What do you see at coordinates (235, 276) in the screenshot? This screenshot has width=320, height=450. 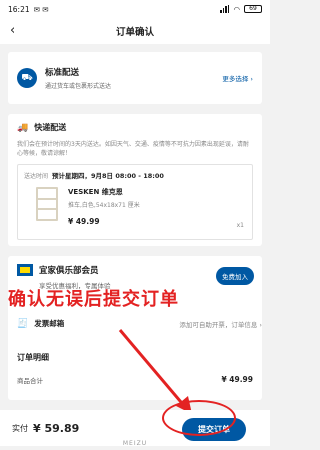 I see `join-free-button: 免费加入` at bounding box center [235, 276].